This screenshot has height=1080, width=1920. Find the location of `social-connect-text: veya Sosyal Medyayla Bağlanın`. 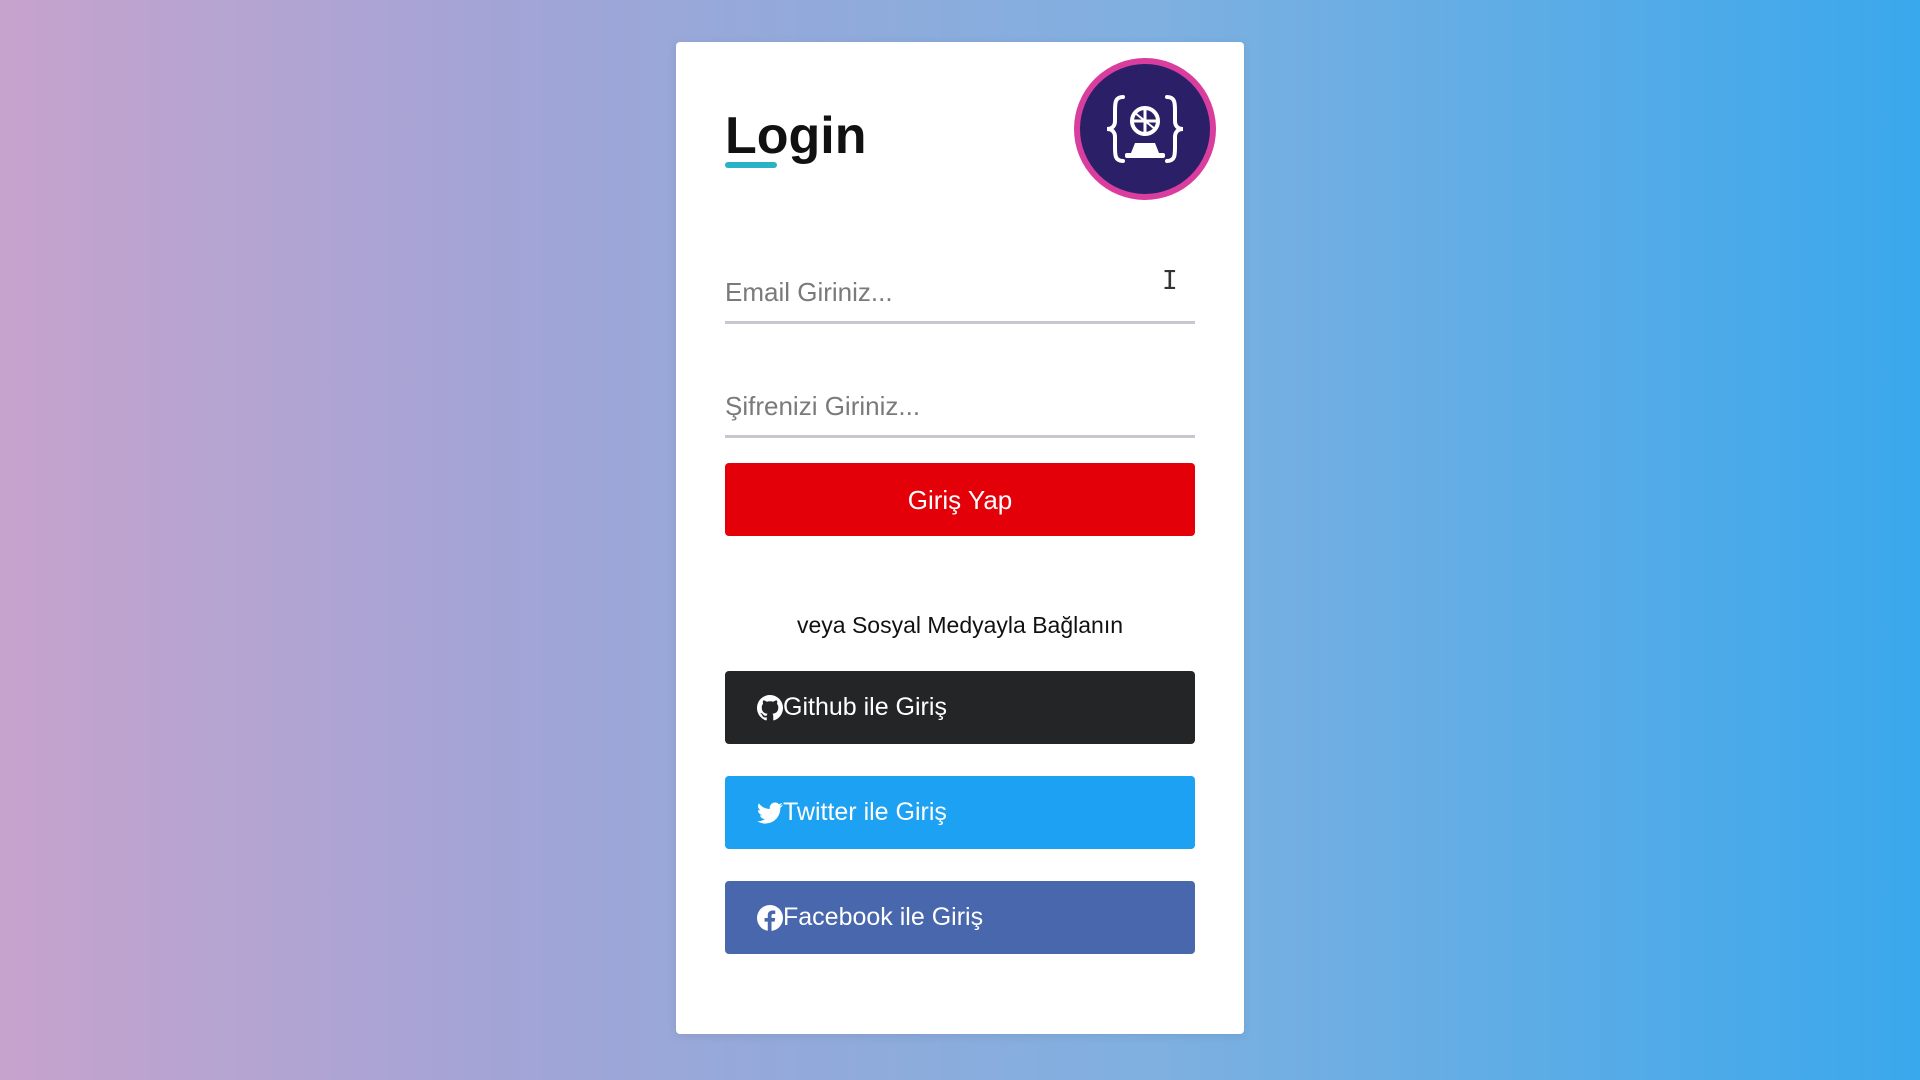

social-connect-text: veya Sosyal Medyayla Bağlanın is located at coordinates (960, 625).